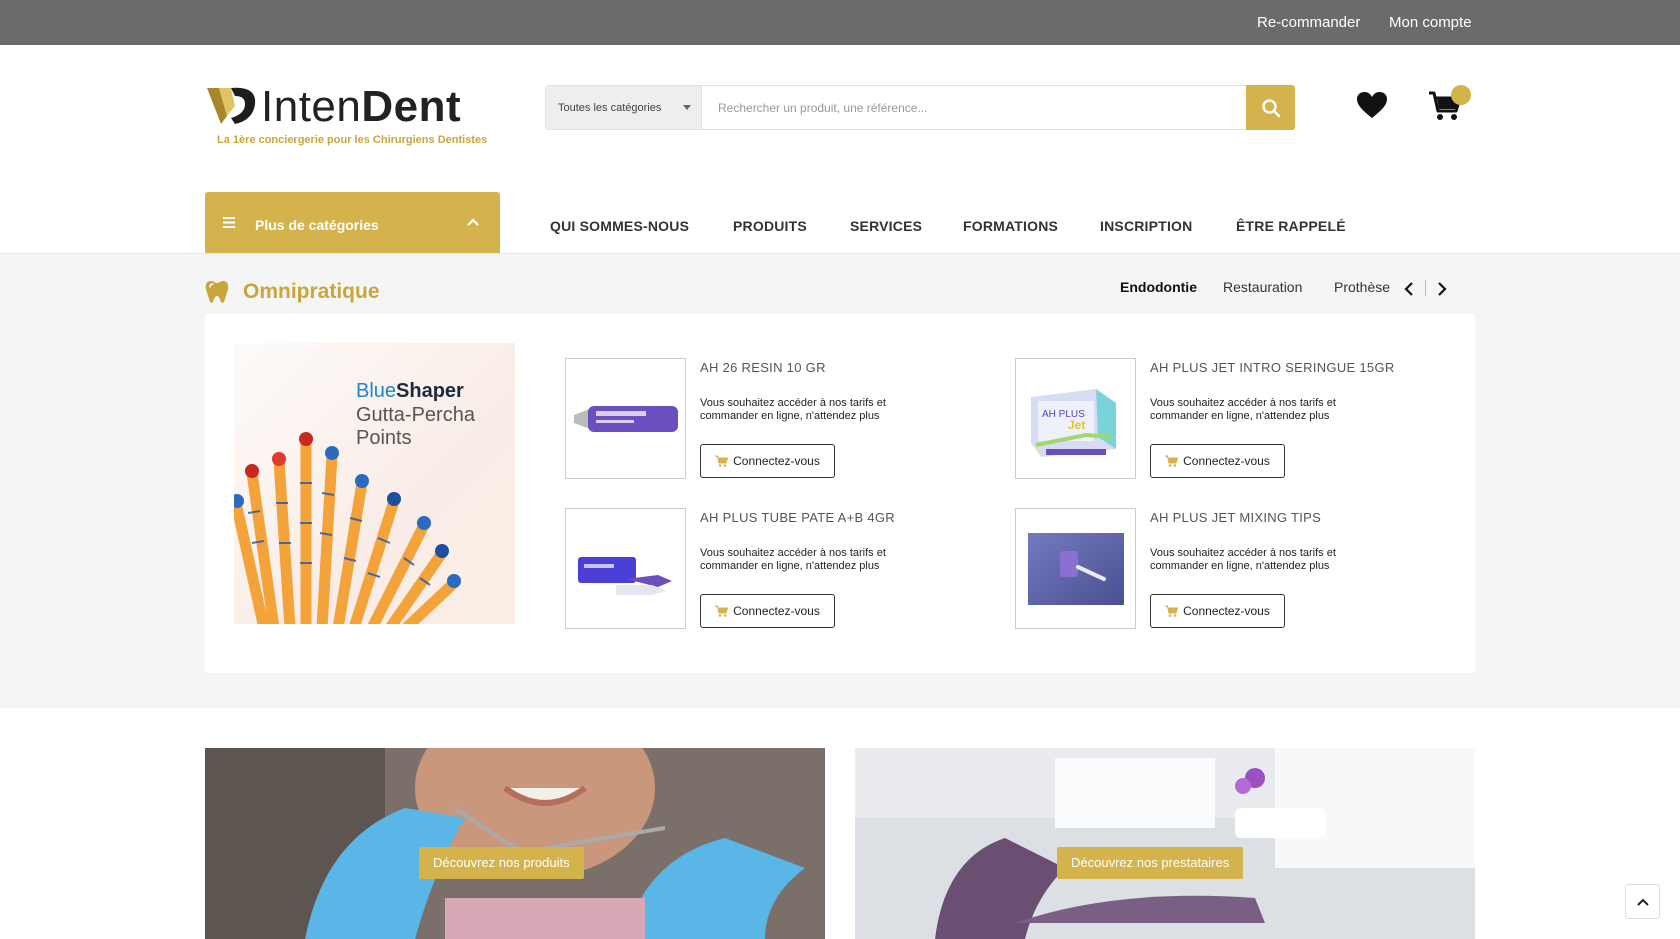  I want to click on heart-icon, so click(1372, 105).